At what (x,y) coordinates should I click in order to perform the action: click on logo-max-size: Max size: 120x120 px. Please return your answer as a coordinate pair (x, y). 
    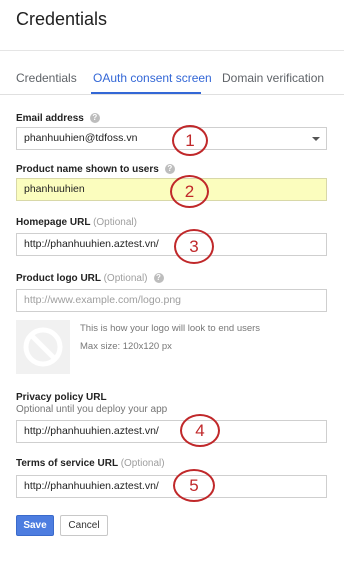
    Looking at the image, I should click on (126, 346).